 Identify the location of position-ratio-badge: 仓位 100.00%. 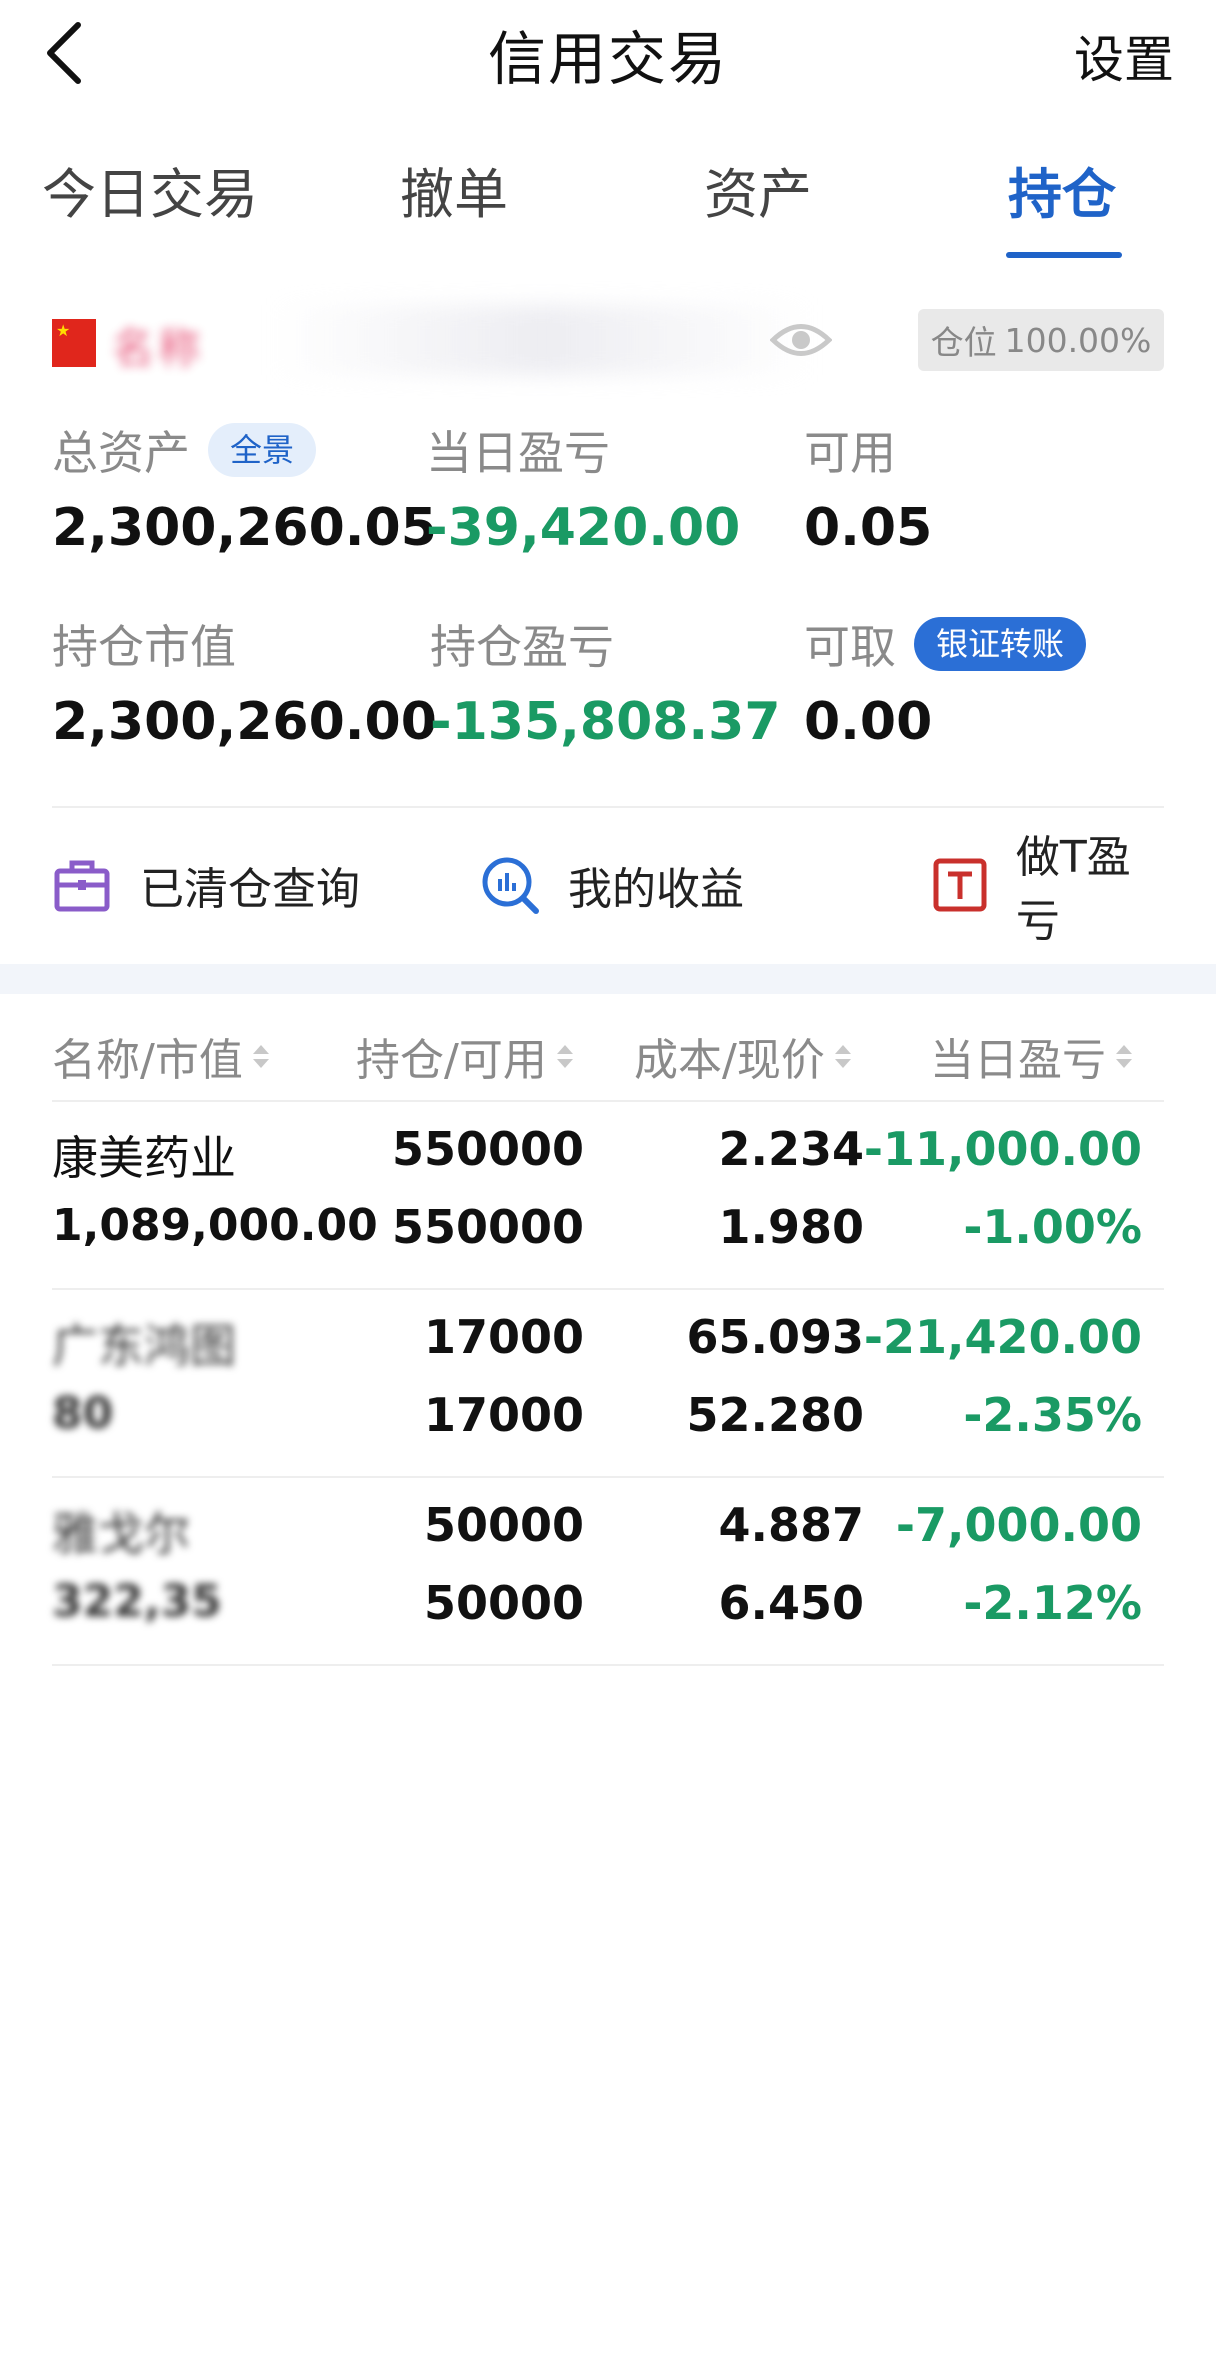
(1041, 340).